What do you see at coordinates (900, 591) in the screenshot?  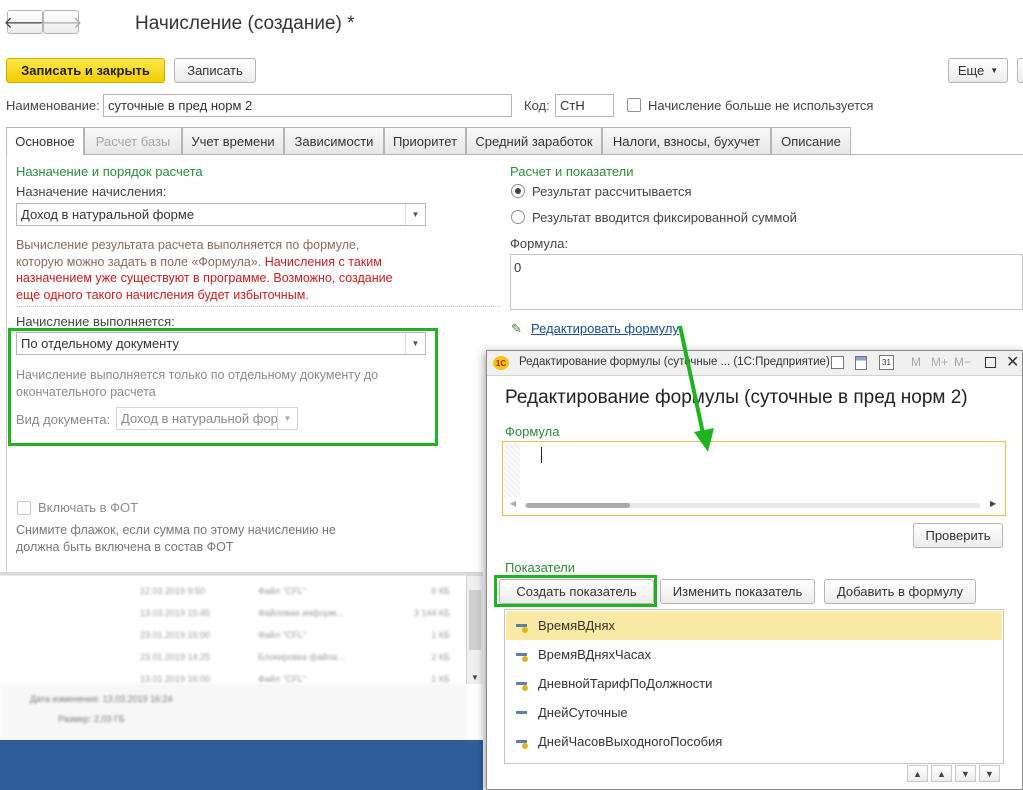 I see `add-to-formula-button: Добавить в формулу` at bounding box center [900, 591].